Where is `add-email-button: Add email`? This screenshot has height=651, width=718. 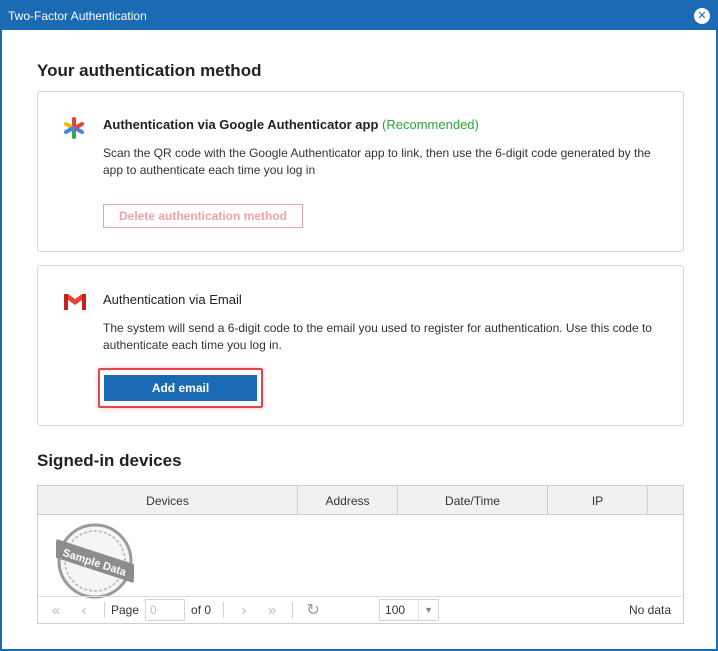
add-email-button: Add email is located at coordinates (180, 388).